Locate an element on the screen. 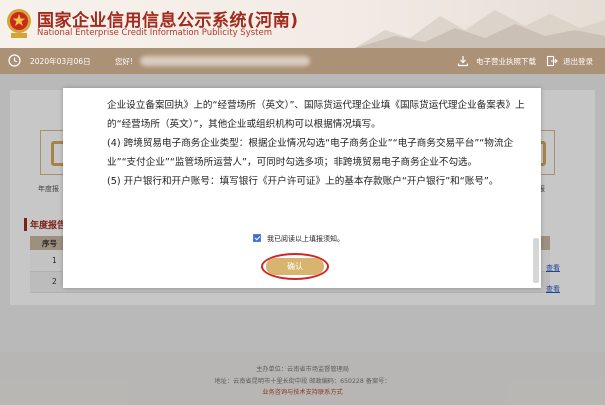 The height and width of the screenshot is (405, 605). download-icon is located at coordinates (463, 61).